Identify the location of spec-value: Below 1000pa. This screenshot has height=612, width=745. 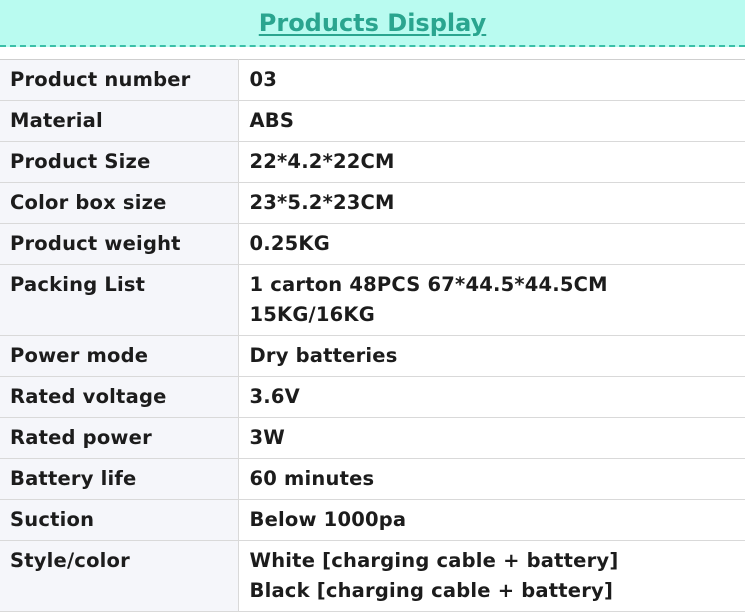
(491, 520).